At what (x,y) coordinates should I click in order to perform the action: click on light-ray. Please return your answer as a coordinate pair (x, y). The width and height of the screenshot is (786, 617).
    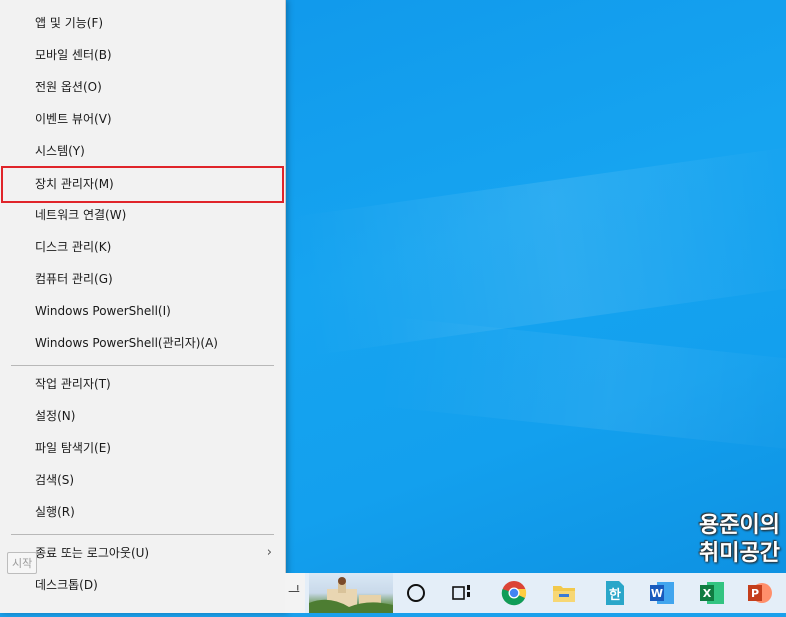
    Looking at the image, I should click on (581, 385).